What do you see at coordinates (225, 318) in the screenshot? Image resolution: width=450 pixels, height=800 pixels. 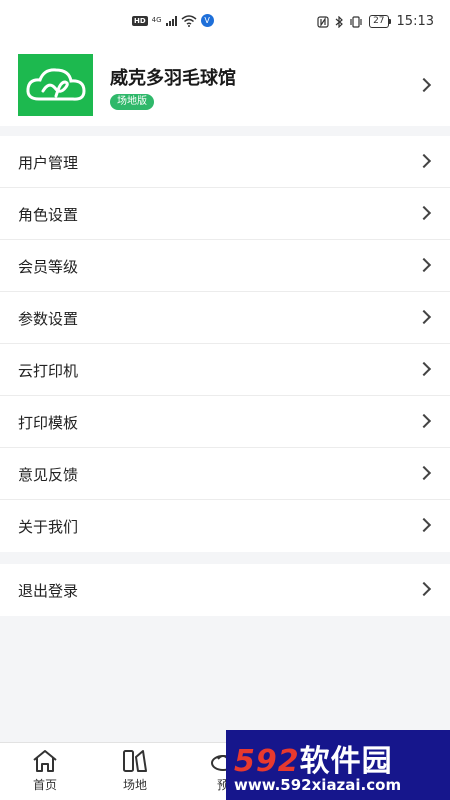 I see `menu-item-parameter-settings: 参数设置` at bounding box center [225, 318].